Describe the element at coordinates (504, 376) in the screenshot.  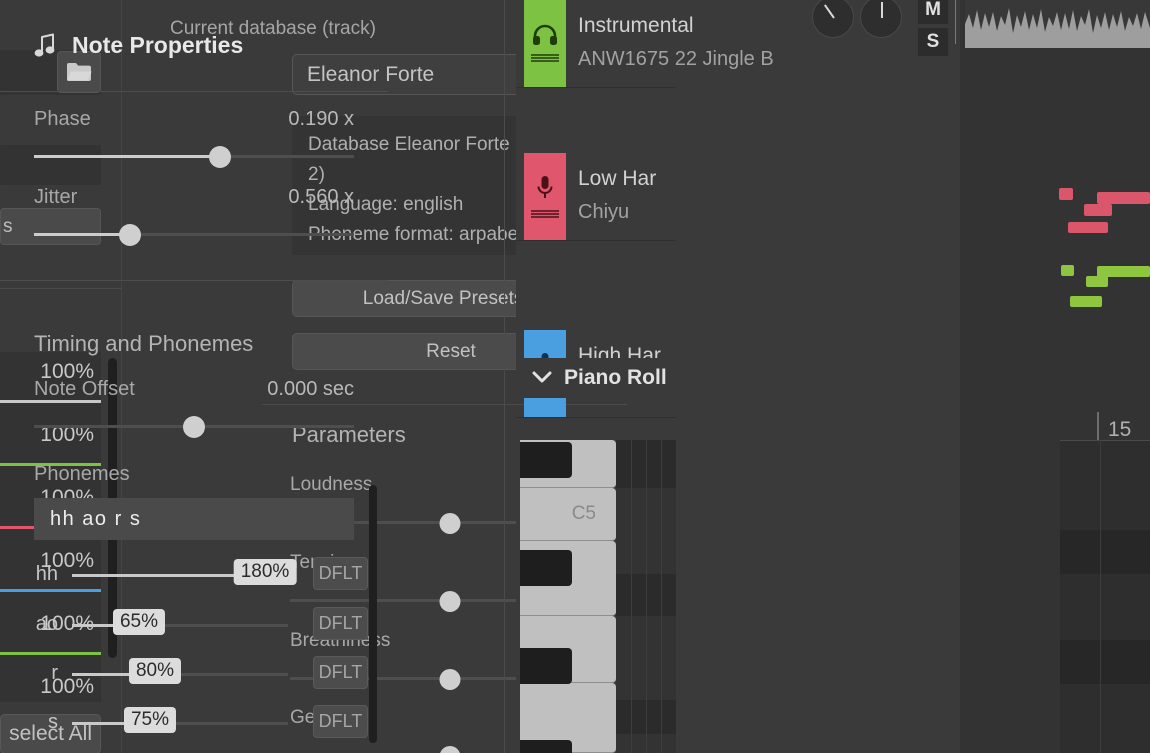
I see `side-panel-edge` at that location.